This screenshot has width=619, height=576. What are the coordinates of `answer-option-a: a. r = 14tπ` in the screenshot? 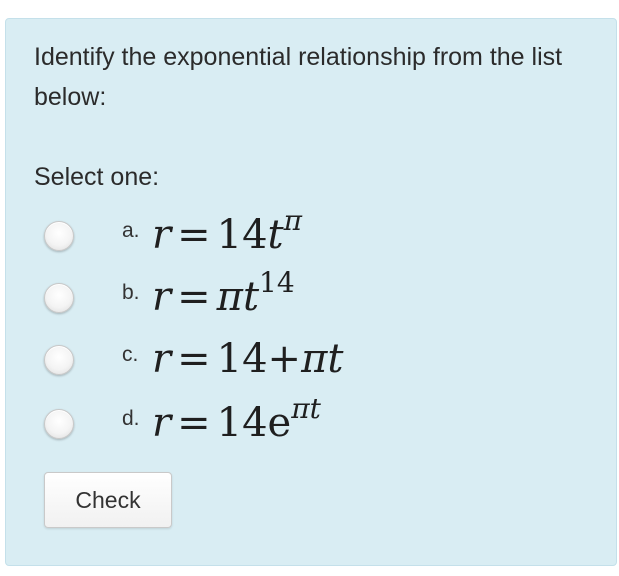 It's located at (324, 234).